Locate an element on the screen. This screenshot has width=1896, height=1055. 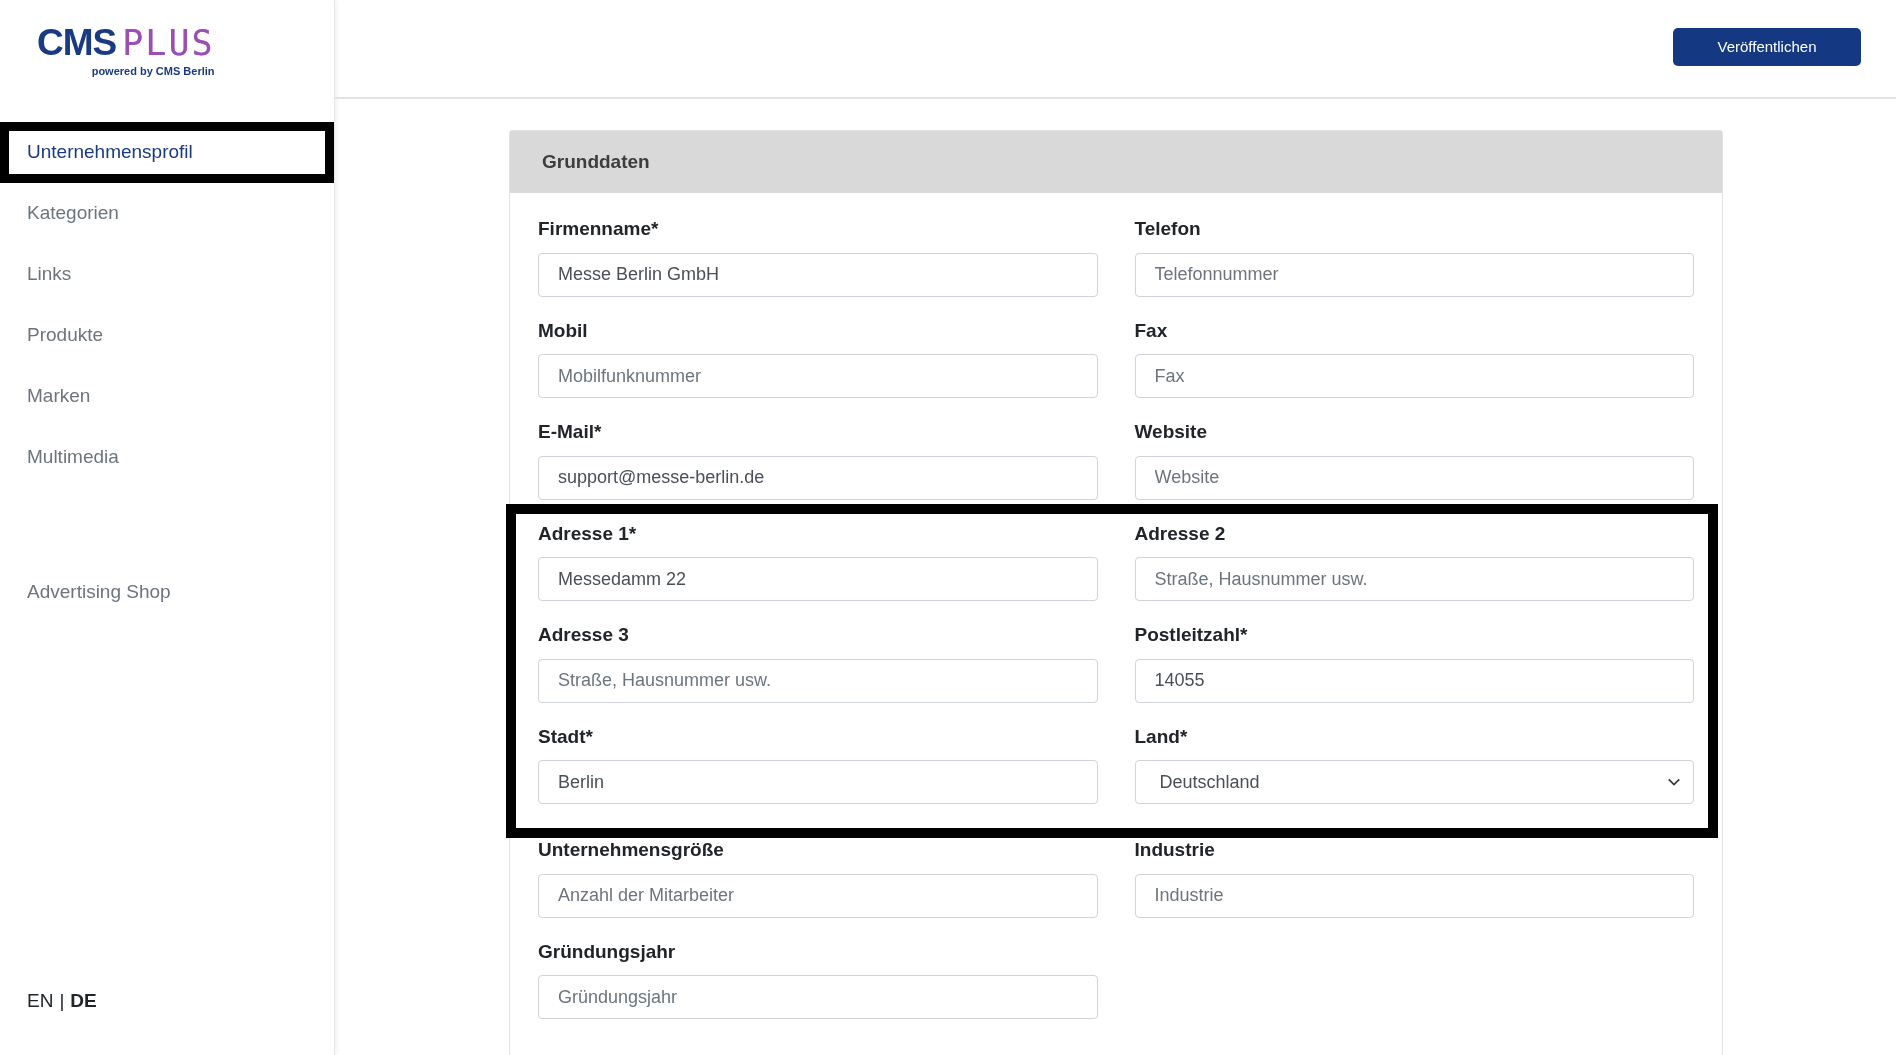
field-label: Firmenname* is located at coordinates (598, 229).